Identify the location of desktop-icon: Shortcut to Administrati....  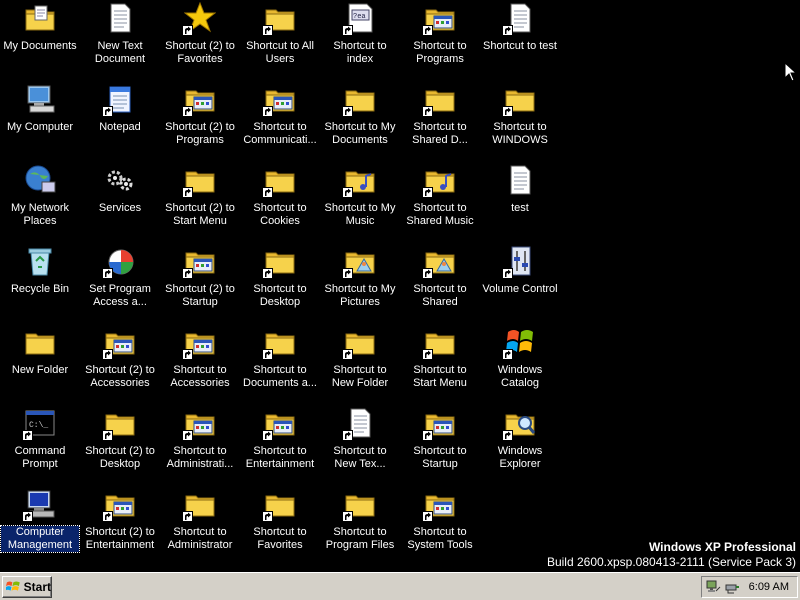
(200, 444).